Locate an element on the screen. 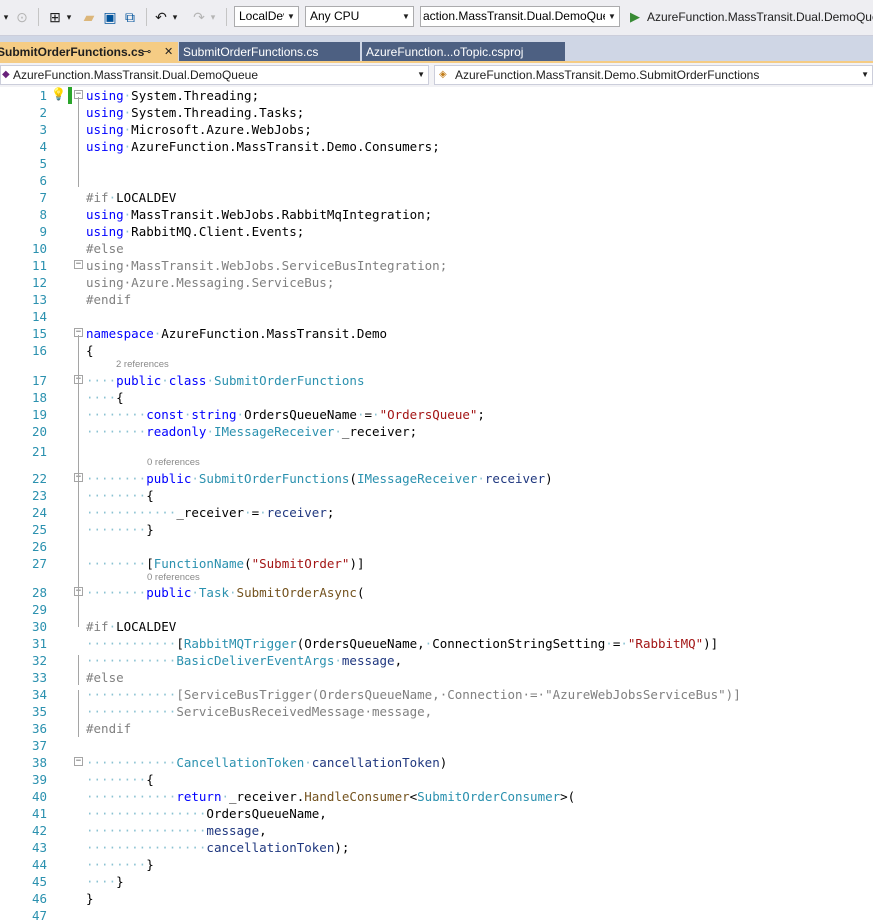 This screenshot has height=924, width=873. code-line: 41 ················OrdersQueueName, is located at coordinates (436, 813).